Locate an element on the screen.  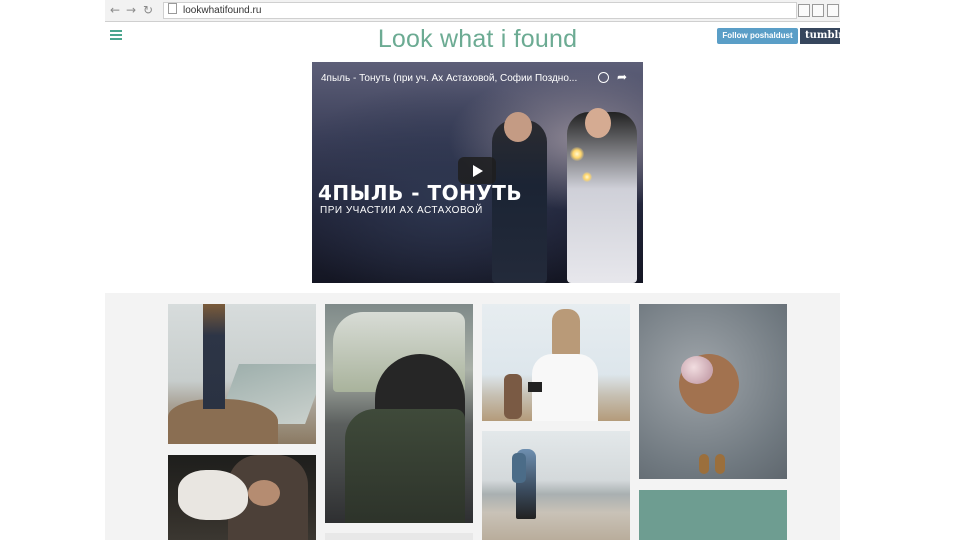
extension-icon is located at coordinates (833, 10).